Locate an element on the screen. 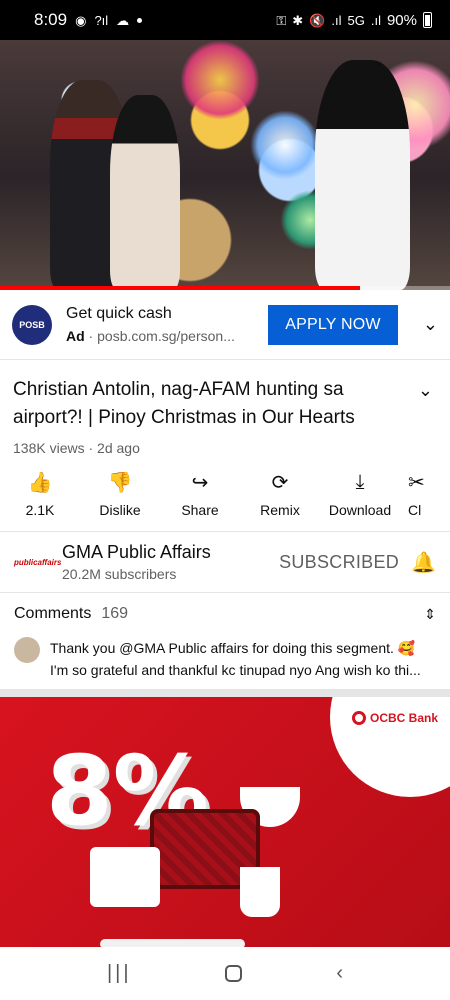  section-separator is located at coordinates (225, 693).